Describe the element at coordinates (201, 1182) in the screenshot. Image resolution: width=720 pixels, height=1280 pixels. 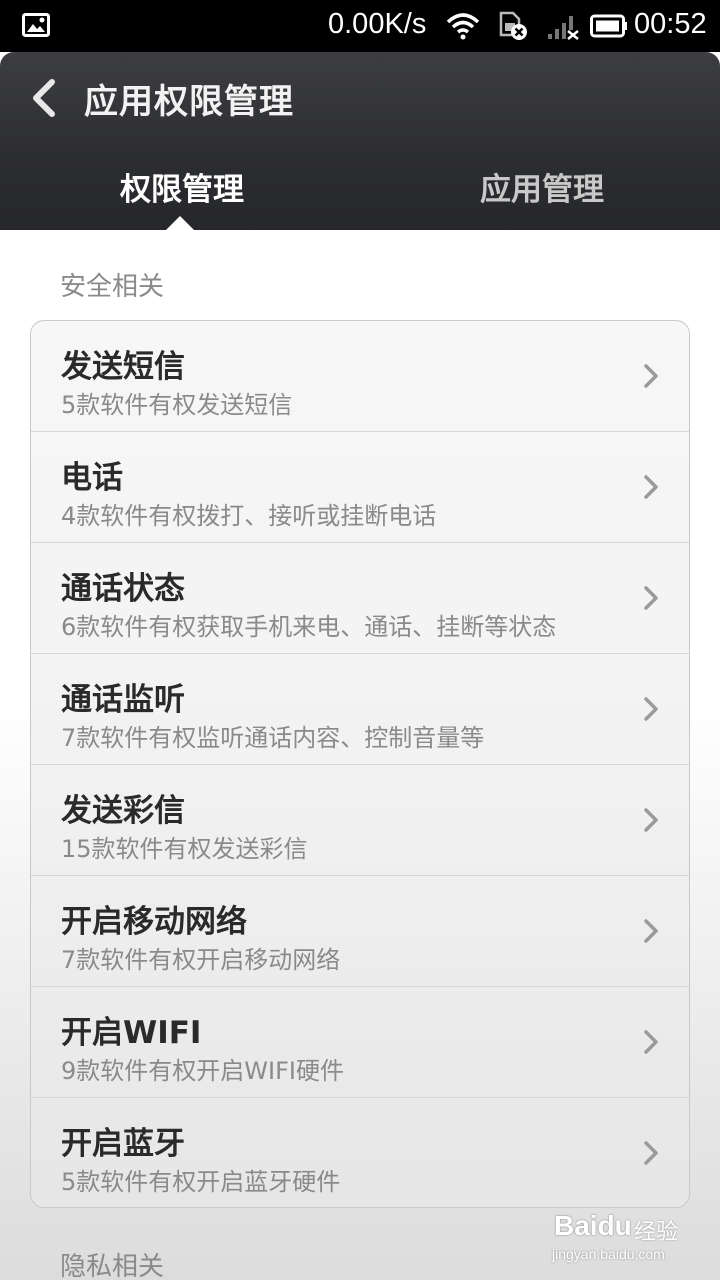
I see `item-subtitle: 5款软件有权开启蓝牙硬件` at that location.